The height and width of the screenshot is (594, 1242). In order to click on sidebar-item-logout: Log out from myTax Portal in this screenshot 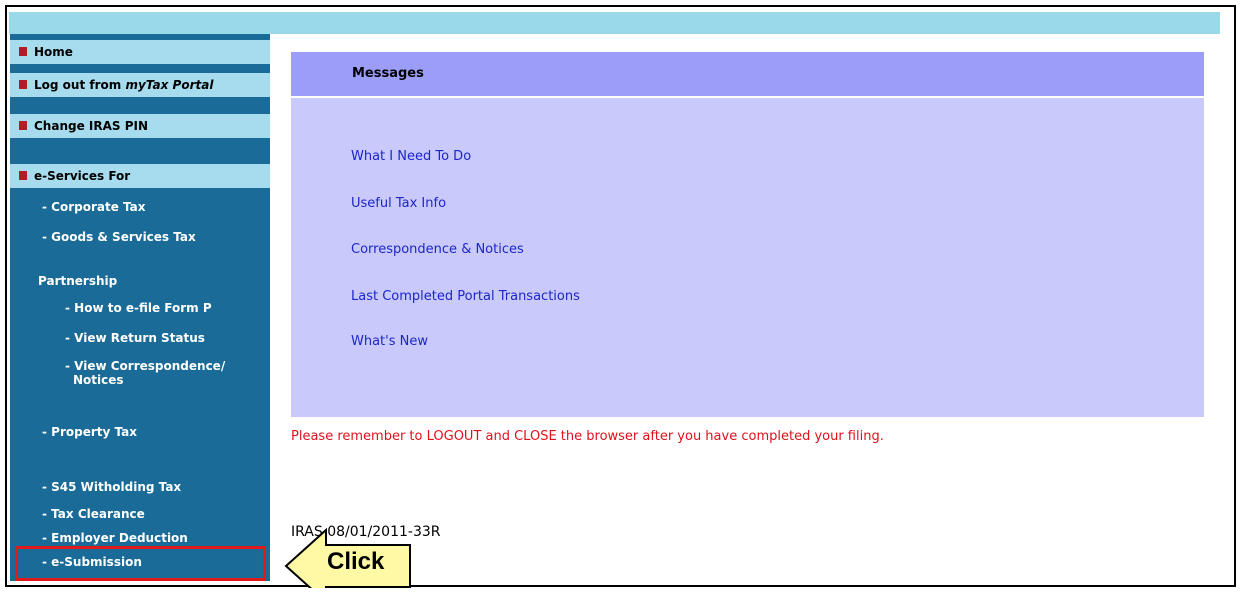, I will do `click(140, 85)`.